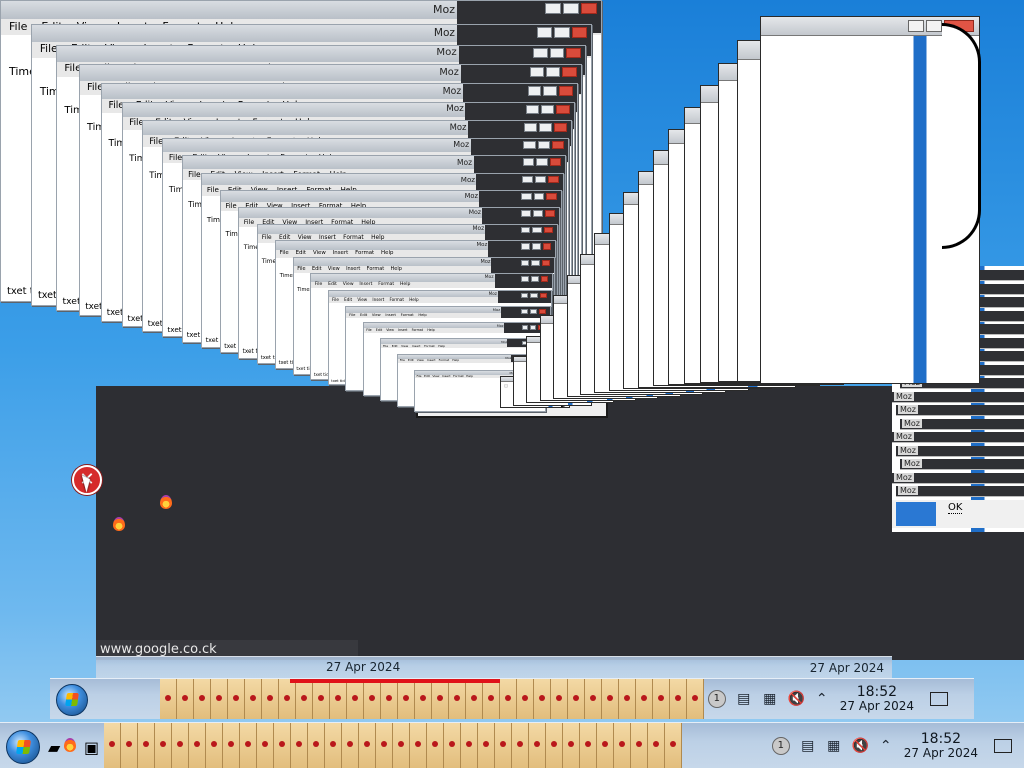  What do you see at coordinates (860, 746) in the screenshot?
I see `volume-muted-icon: 🔇` at bounding box center [860, 746].